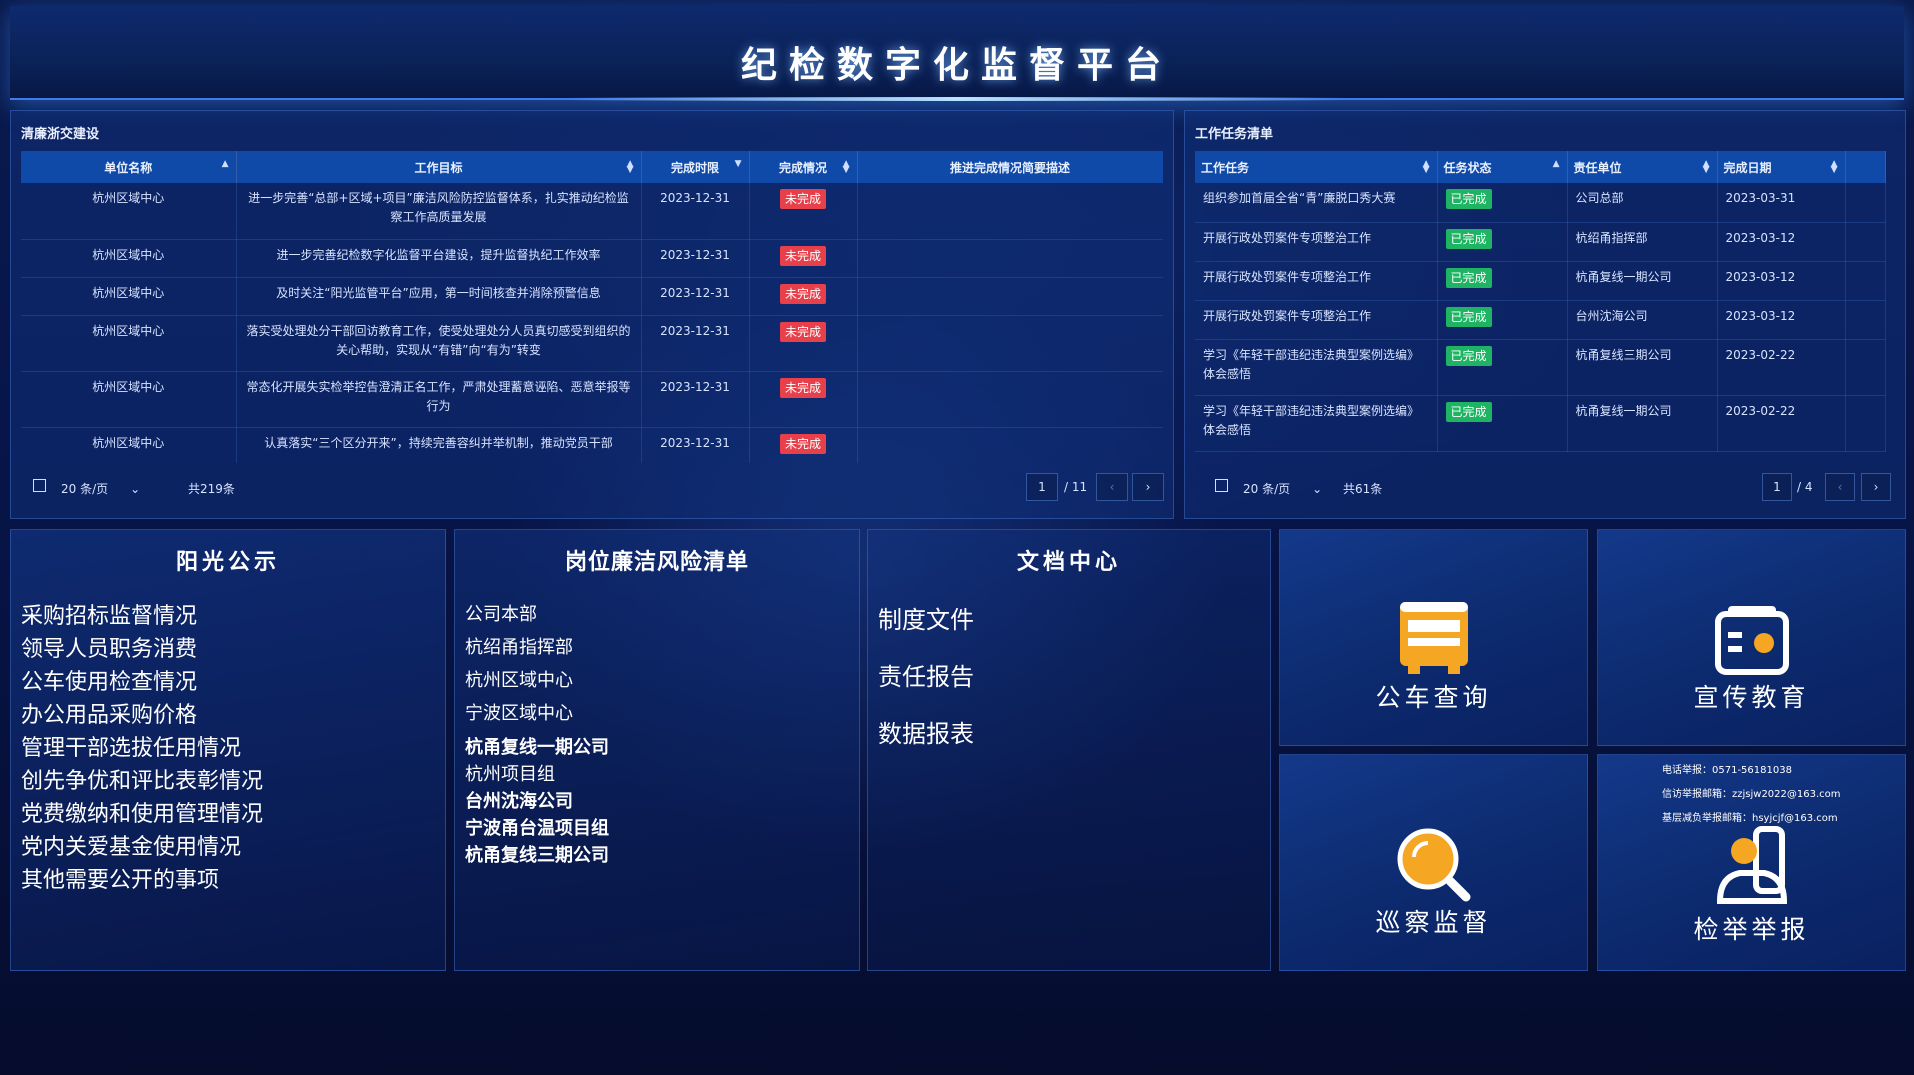  I want to click on column-header-unit: 单位名称 ▲, so click(129, 167).